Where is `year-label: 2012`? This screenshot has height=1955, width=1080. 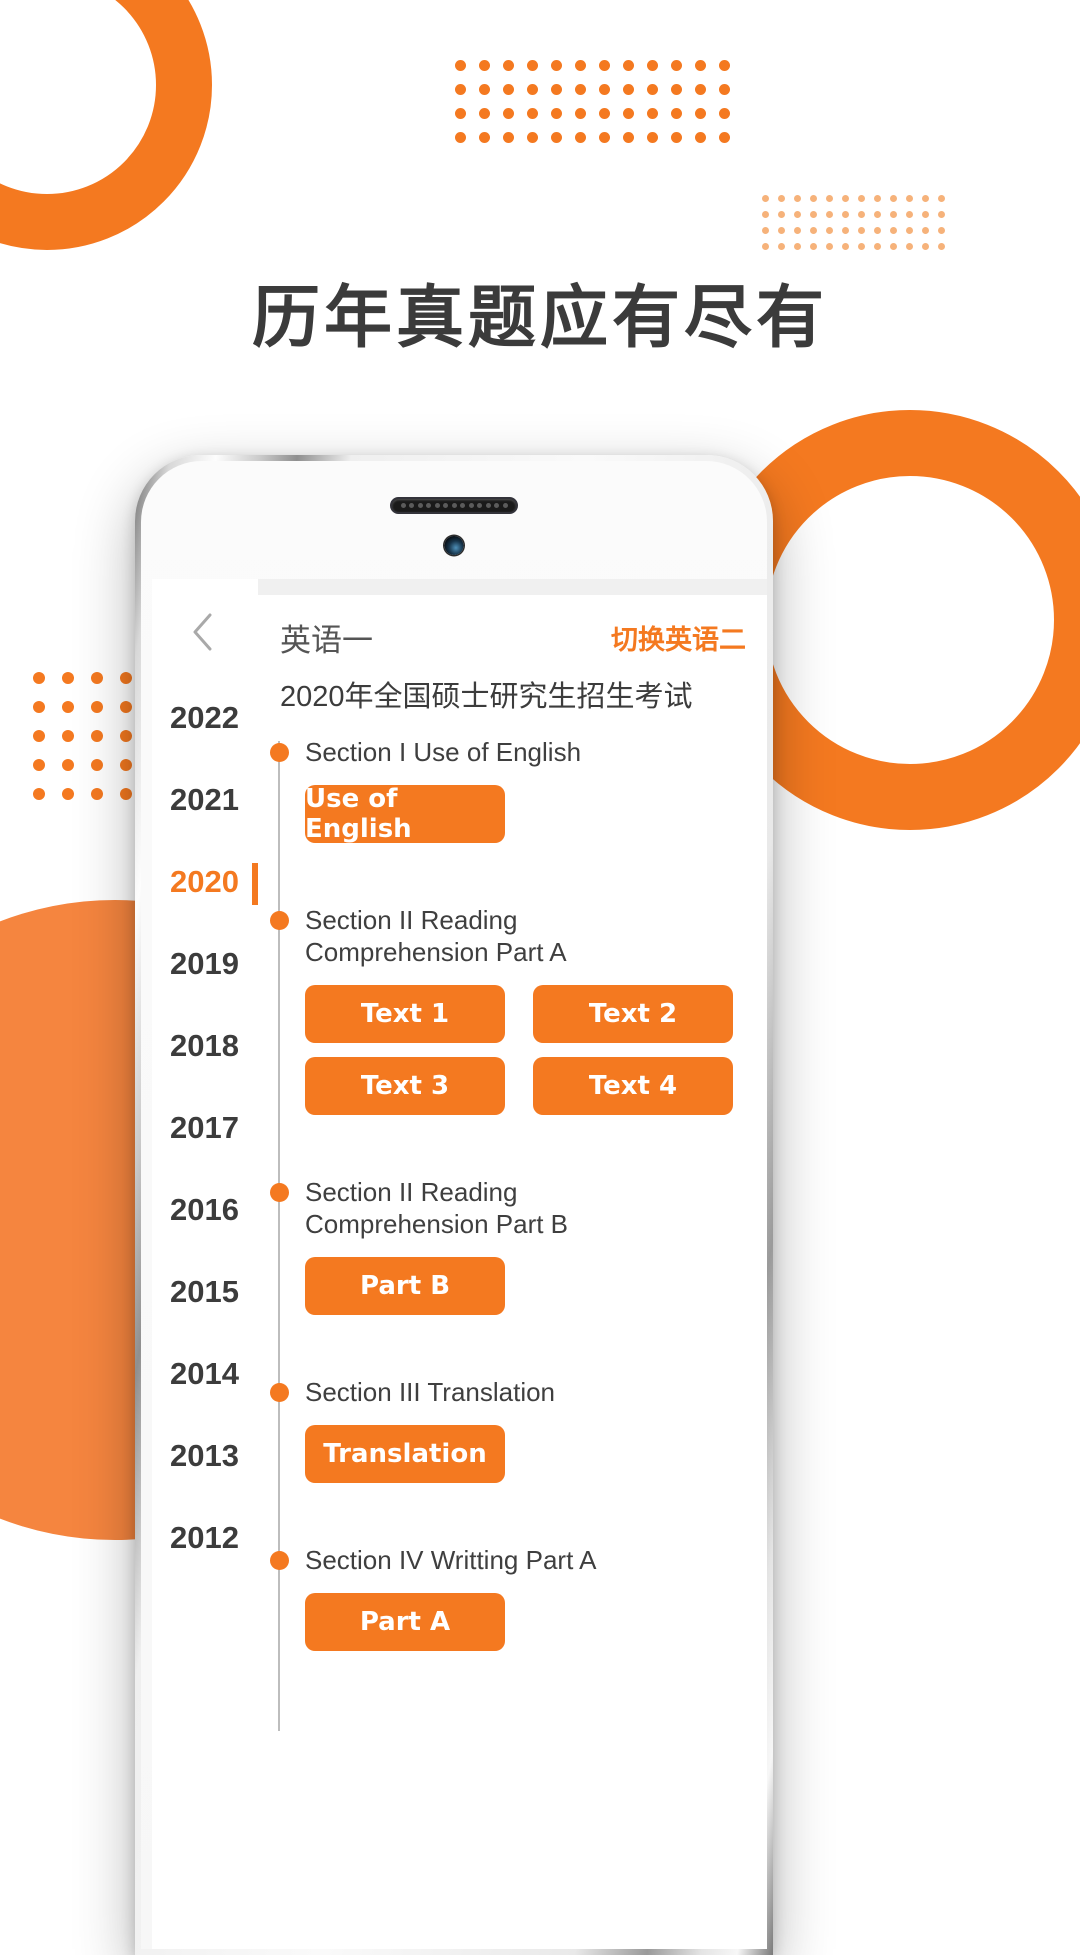
year-label: 2012 is located at coordinates (204, 1537).